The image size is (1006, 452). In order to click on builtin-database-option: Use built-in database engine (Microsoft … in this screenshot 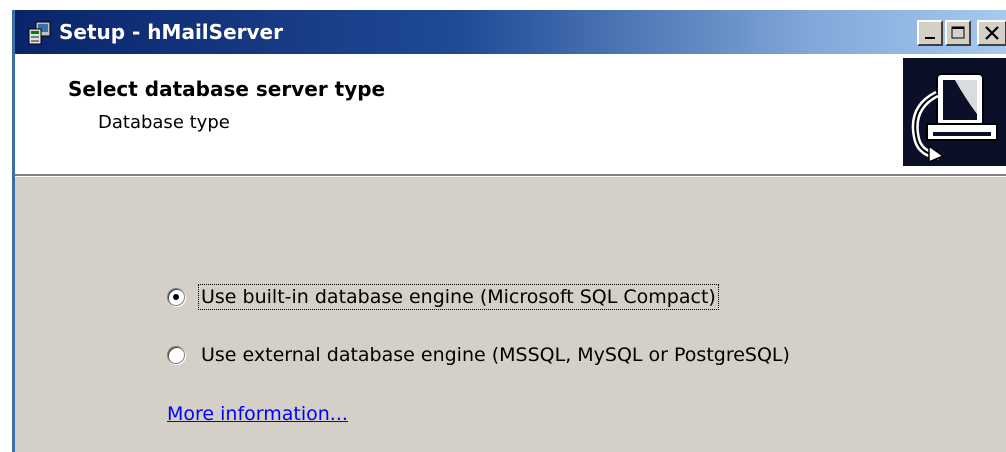, I will do `click(443, 297)`.